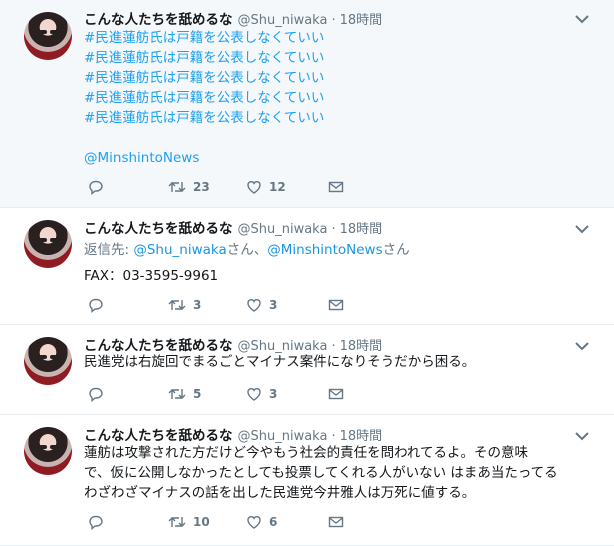 Image resolution: width=614 pixels, height=546 pixels. What do you see at coordinates (197, 394) in the screenshot?
I see `retweet-count: 5` at bounding box center [197, 394].